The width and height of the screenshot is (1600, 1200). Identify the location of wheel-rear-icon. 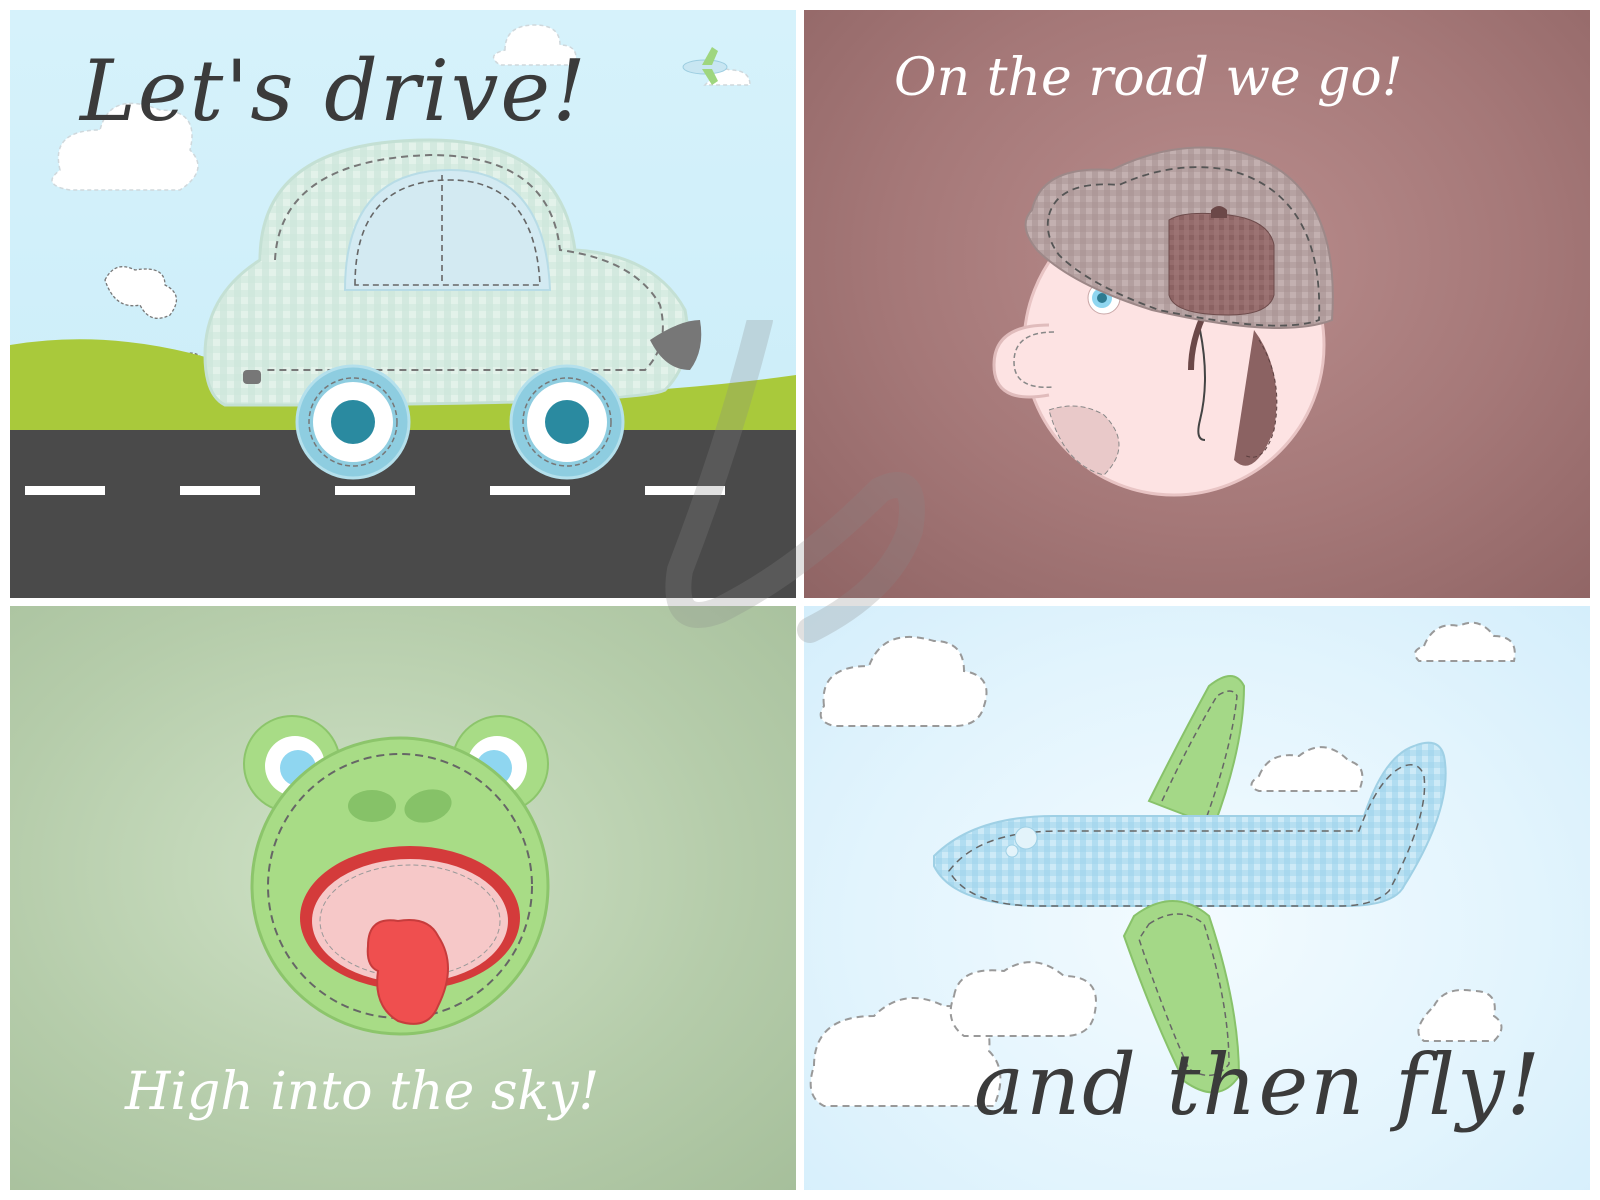
(567, 422).